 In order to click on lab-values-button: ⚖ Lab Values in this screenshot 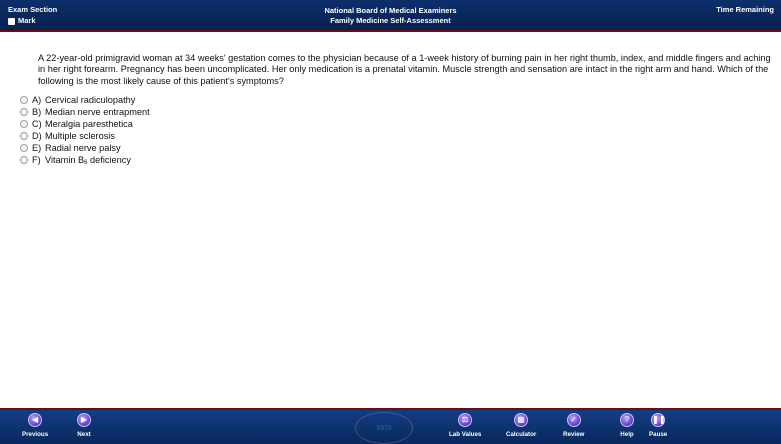, I will do `click(465, 425)`.